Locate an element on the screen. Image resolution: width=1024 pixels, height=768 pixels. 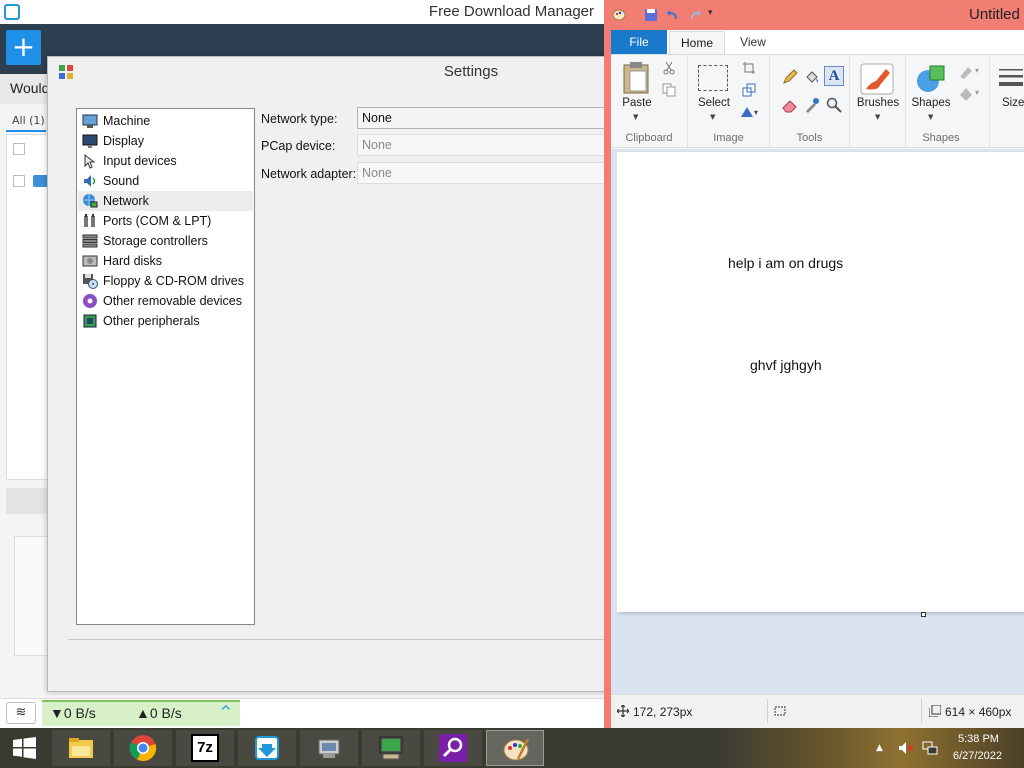
expand-speed-icon: ^ is located at coordinates (226, 712).